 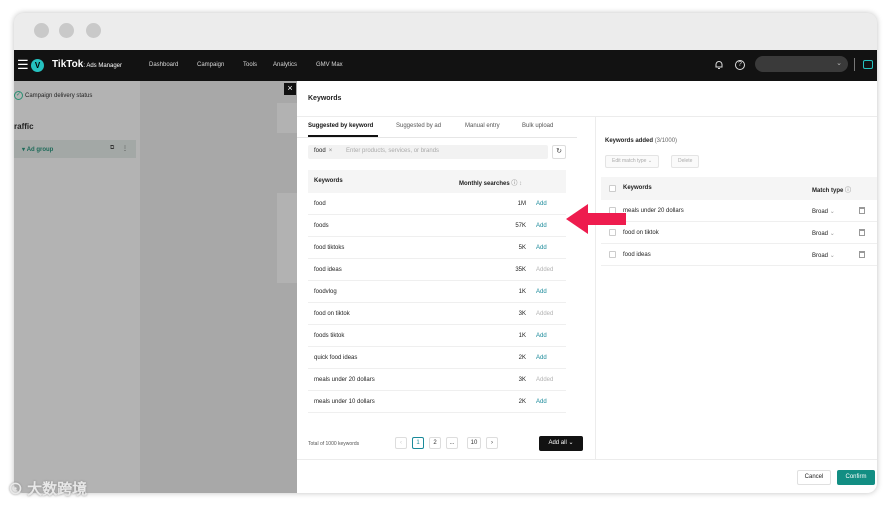 What do you see at coordinates (329, 248) in the screenshot?
I see `keyword-cell: food tiktoks` at bounding box center [329, 248].